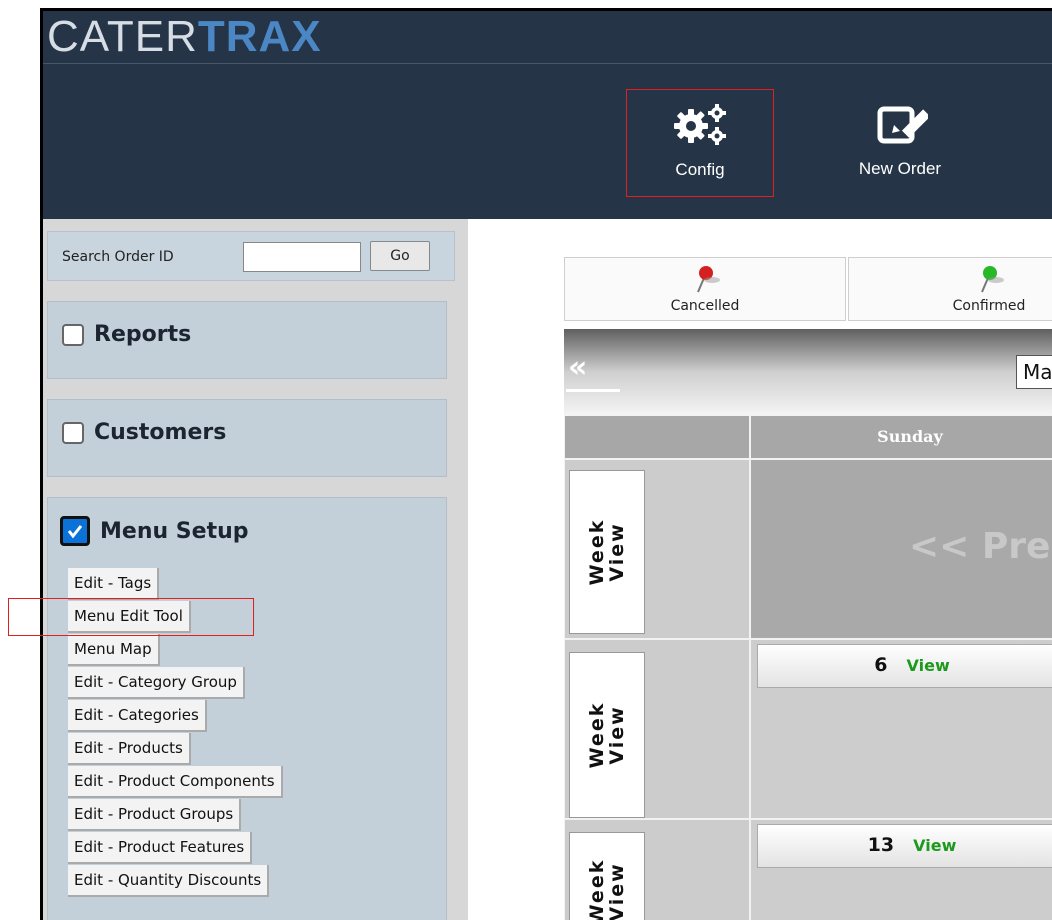 Image resolution: width=1052 pixels, height=920 pixels. Describe the element at coordinates (900, 168) in the screenshot. I see `new-order-label: New Order` at that location.